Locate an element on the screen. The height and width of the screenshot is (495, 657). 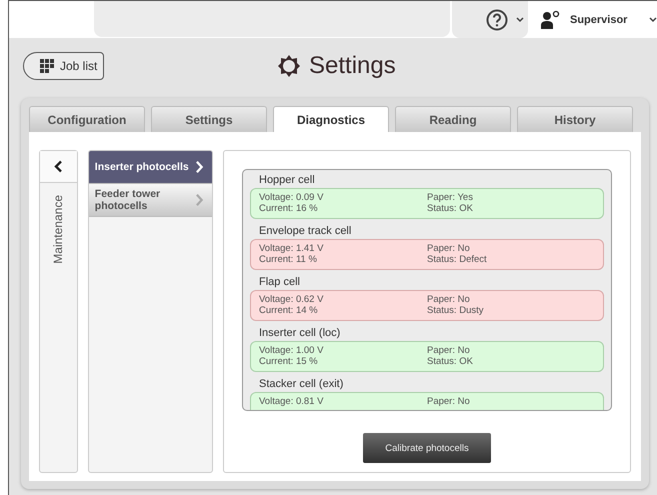
current-text: Current: 11 % is located at coordinates (288, 259).